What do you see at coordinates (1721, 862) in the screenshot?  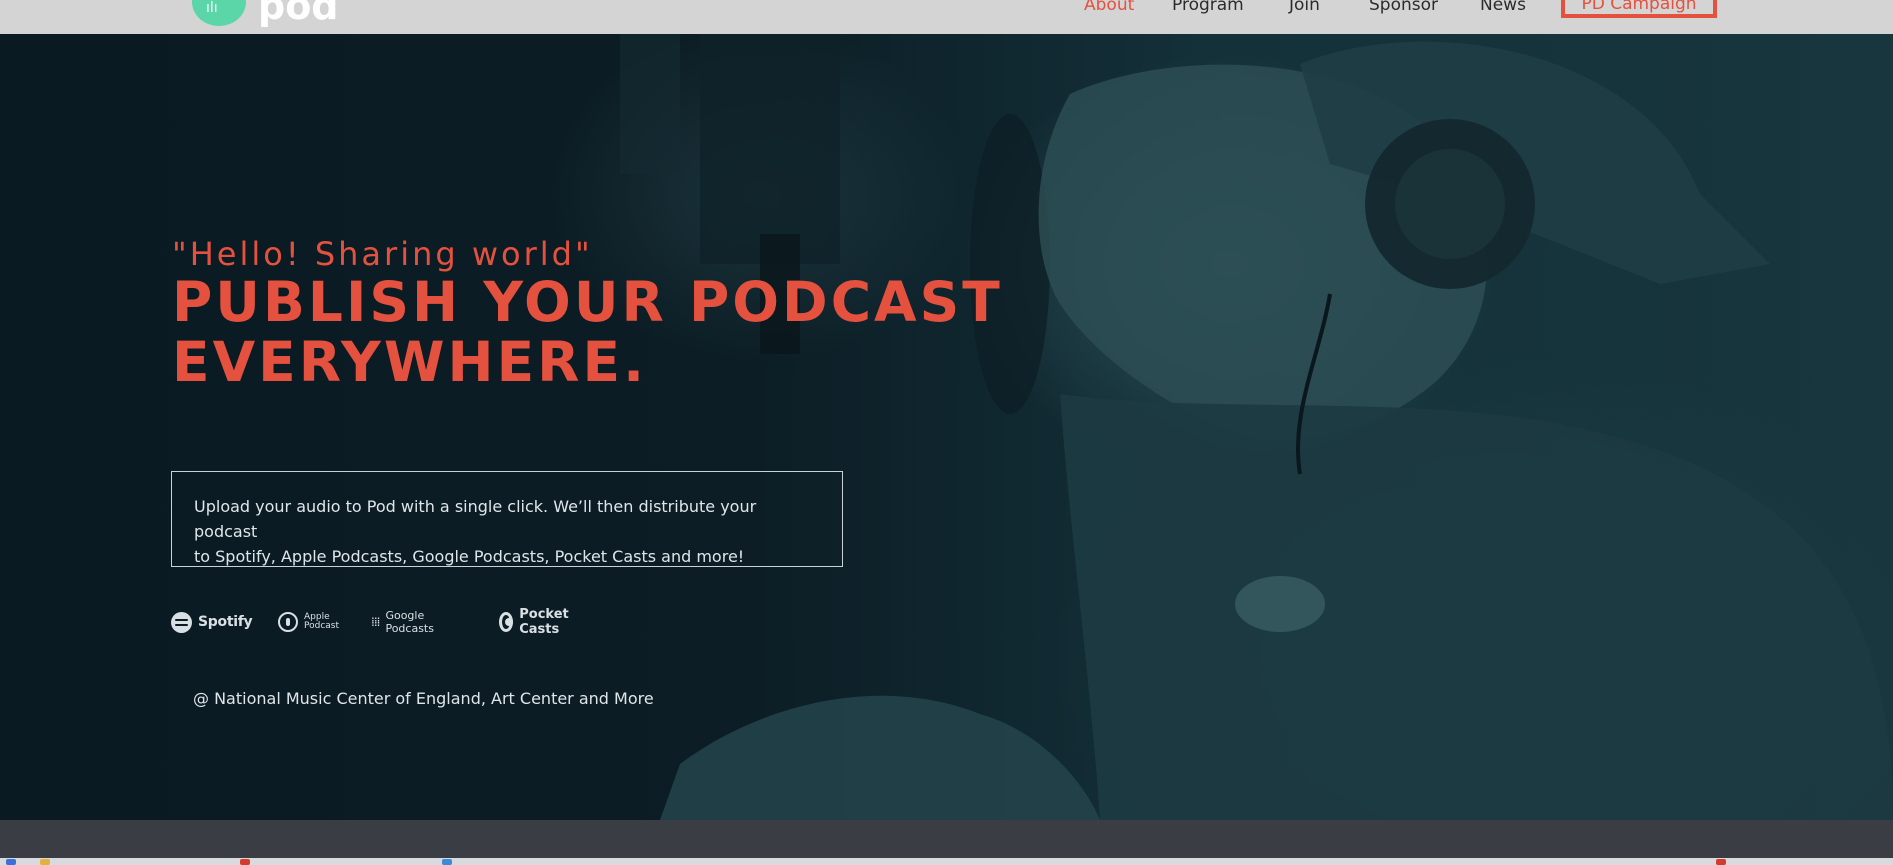 I see `tray-icon` at bounding box center [1721, 862].